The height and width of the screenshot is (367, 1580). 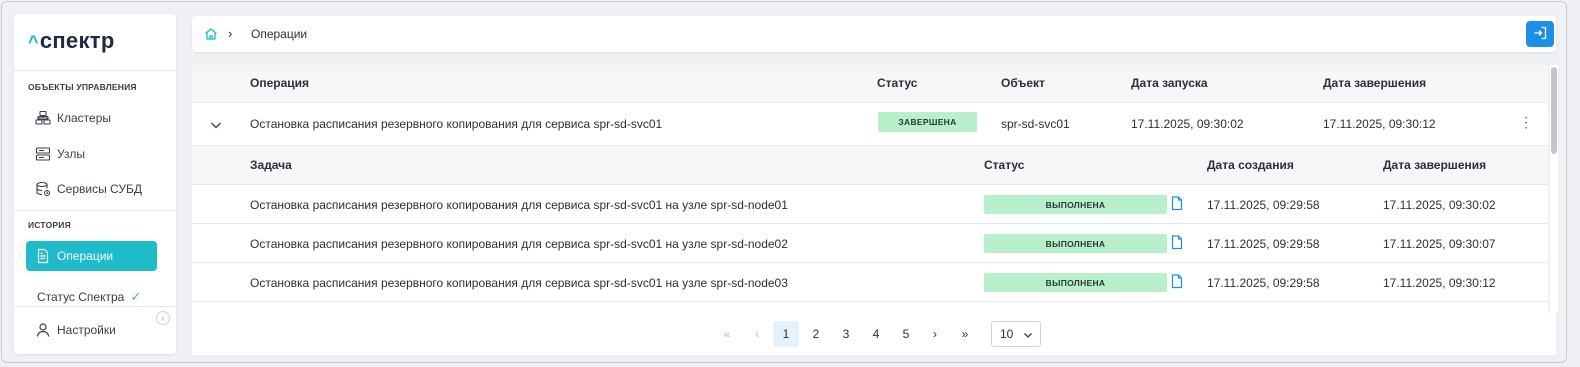 I want to click on database-icon, so click(x=43, y=189).